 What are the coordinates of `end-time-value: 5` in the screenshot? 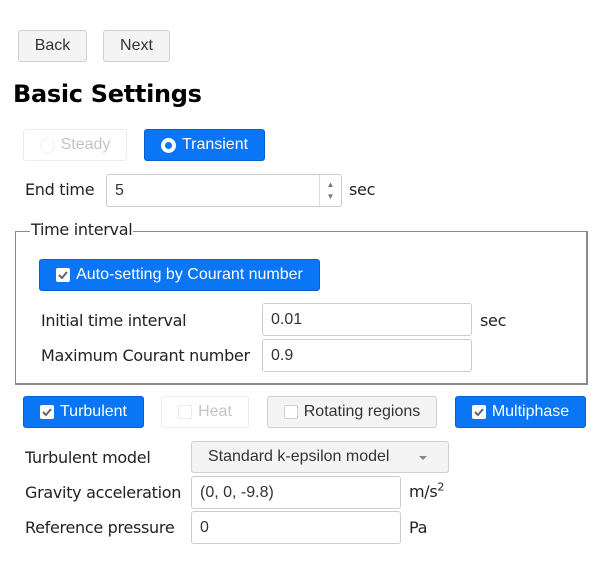 It's located at (119, 190).